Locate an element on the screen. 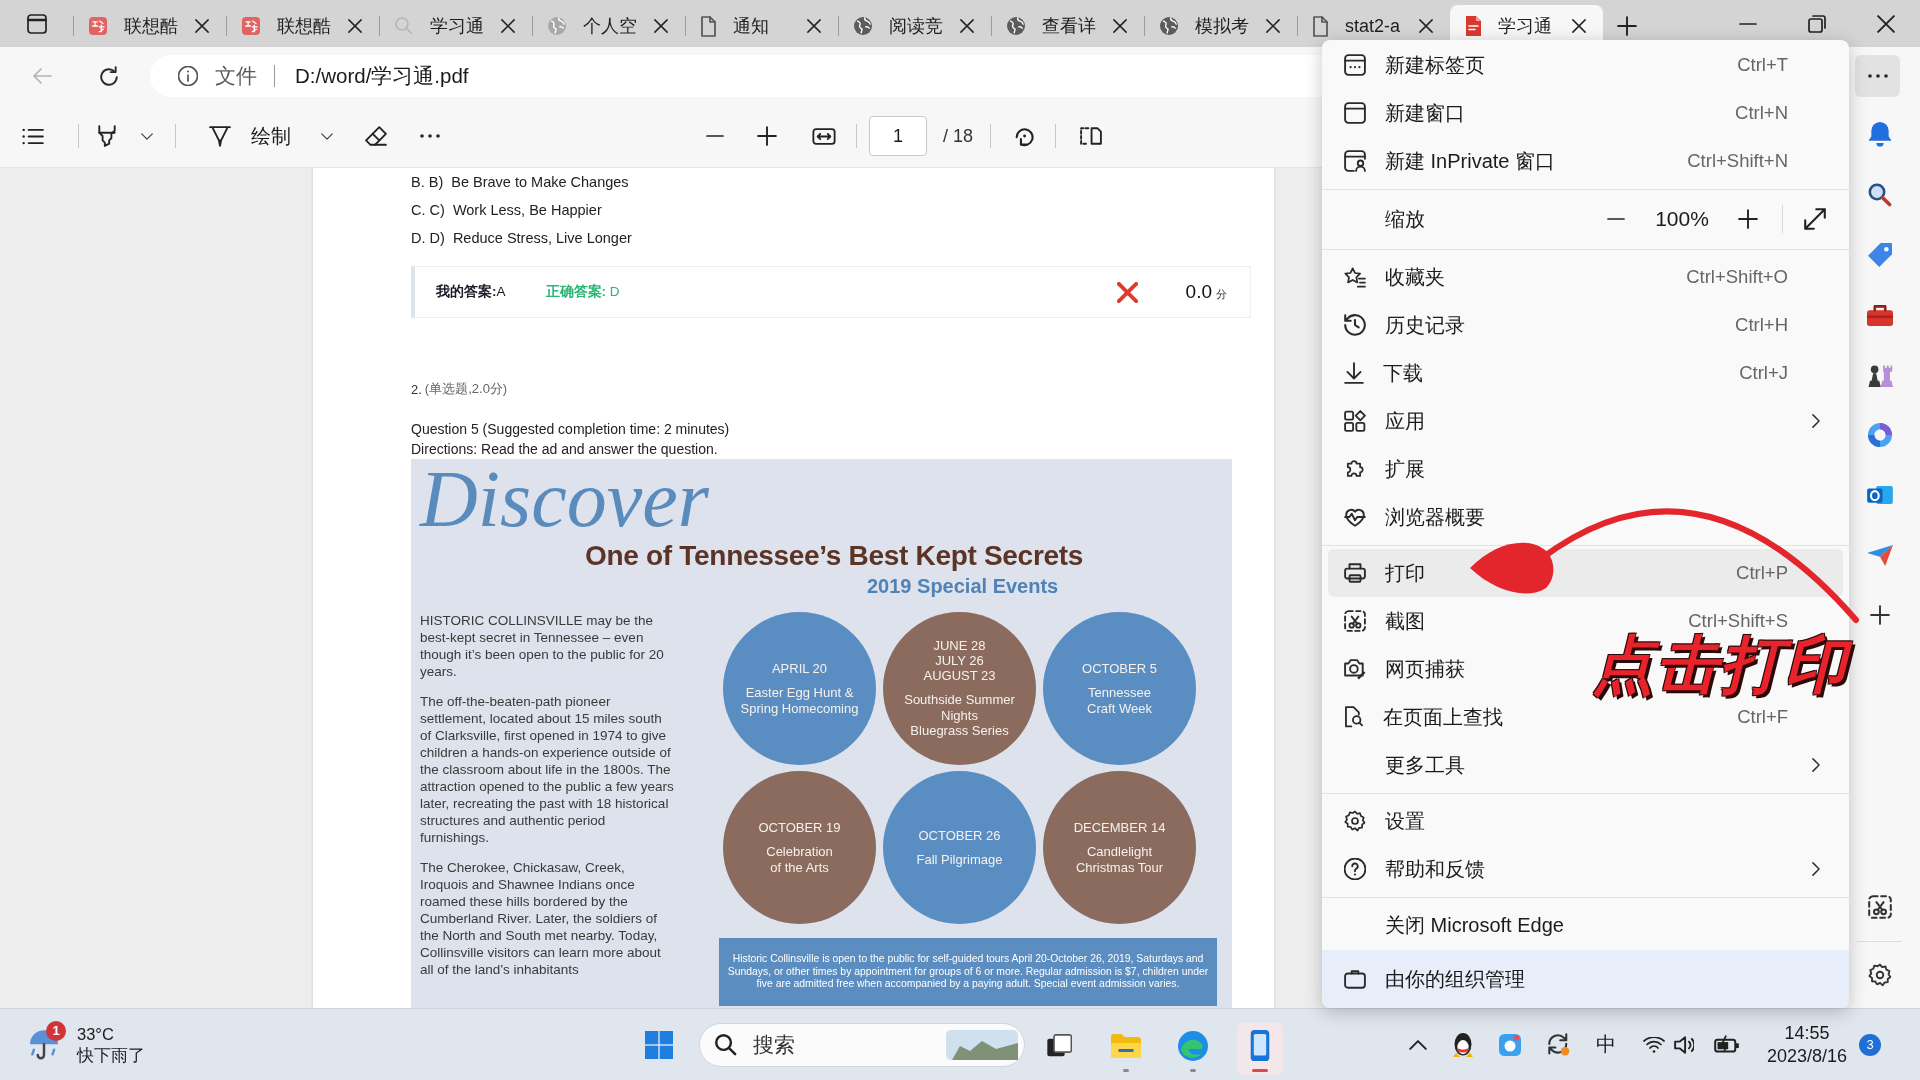  paper-plane-icon is located at coordinates (1879, 555).